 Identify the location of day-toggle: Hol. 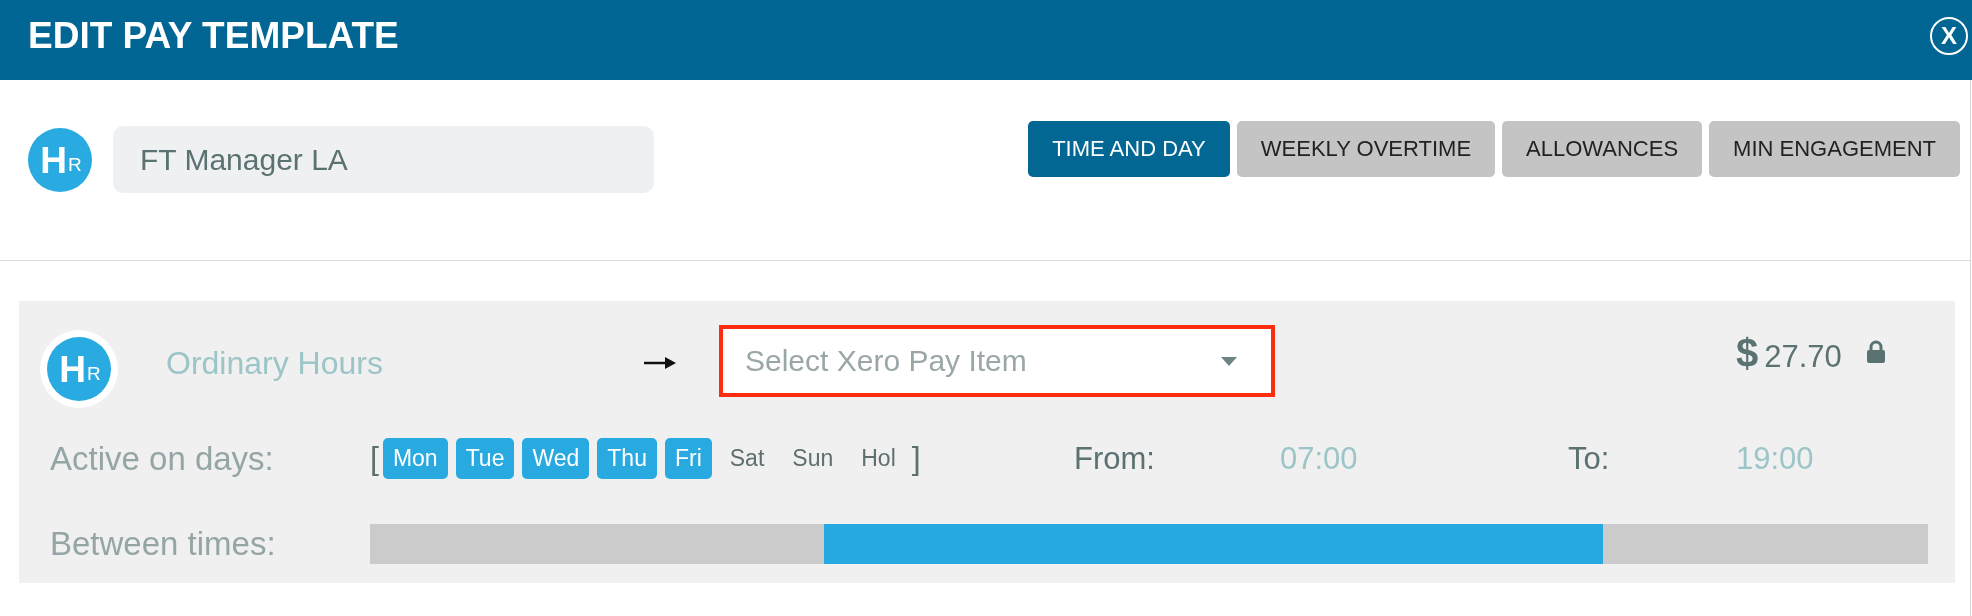
(878, 458).